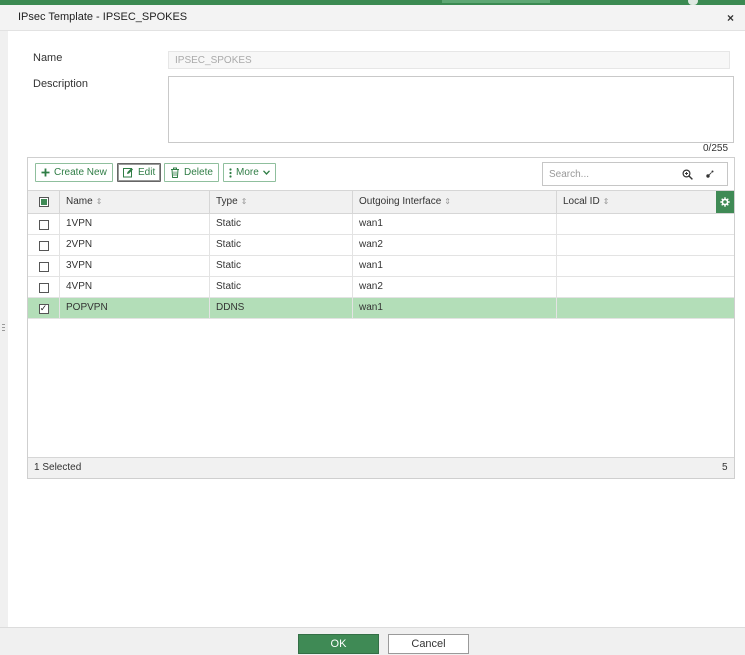  What do you see at coordinates (454, 202) in the screenshot?
I see `column-header-outgoing-interface: Outgoing Interface ⇕` at bounding box center [454, 202].